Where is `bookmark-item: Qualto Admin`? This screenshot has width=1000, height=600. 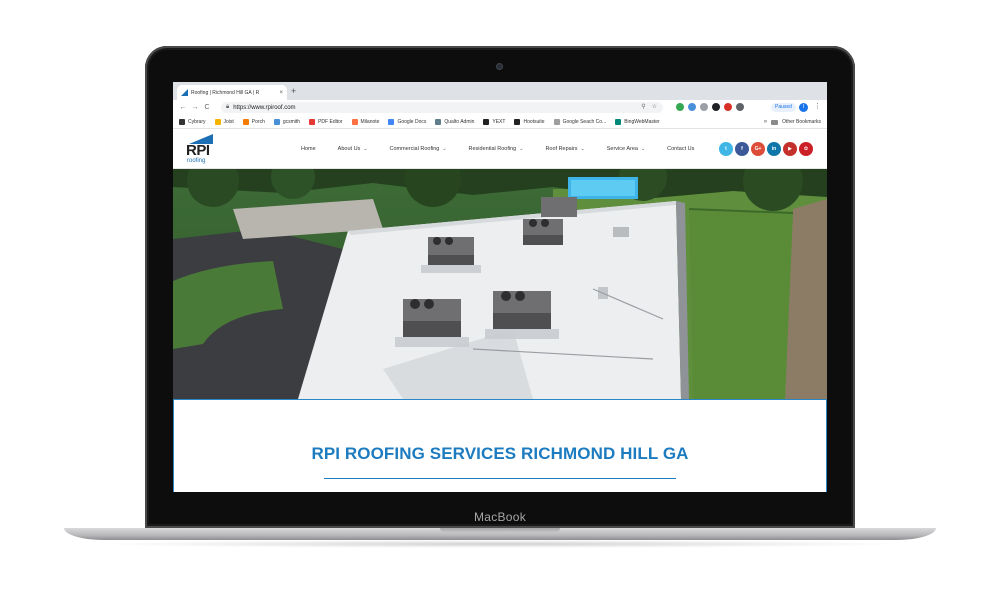
bookmark-item: Qualto Admin is located at coordinates (455, 121).